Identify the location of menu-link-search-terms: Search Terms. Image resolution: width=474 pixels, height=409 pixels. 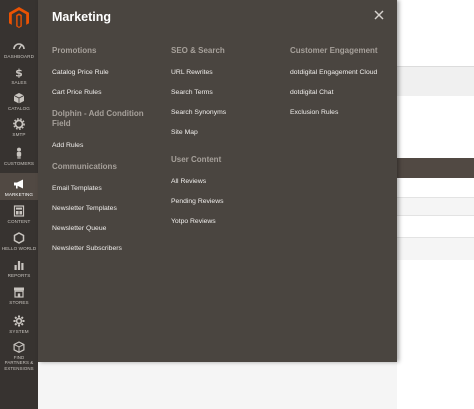
(230, 93).